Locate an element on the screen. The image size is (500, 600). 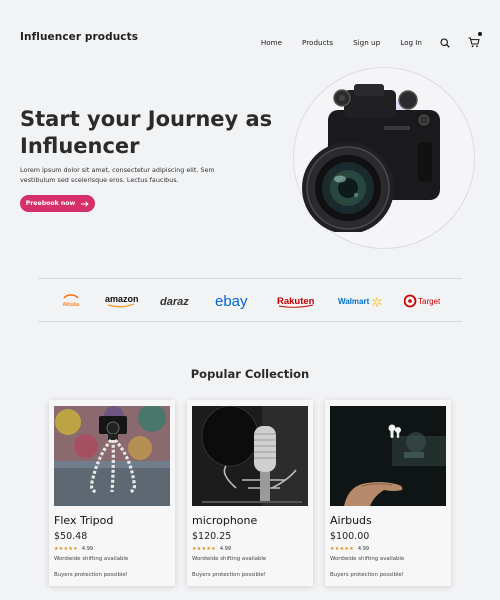
section-title: Popular Collection is located at coordinates (250, 374).